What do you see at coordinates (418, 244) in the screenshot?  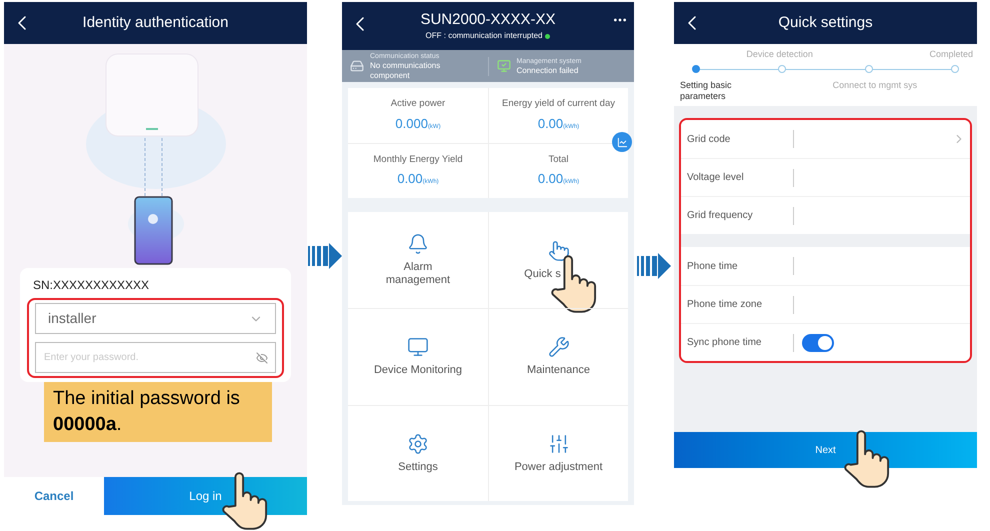 I see `bell-icon` at bounding box center [418, 244].